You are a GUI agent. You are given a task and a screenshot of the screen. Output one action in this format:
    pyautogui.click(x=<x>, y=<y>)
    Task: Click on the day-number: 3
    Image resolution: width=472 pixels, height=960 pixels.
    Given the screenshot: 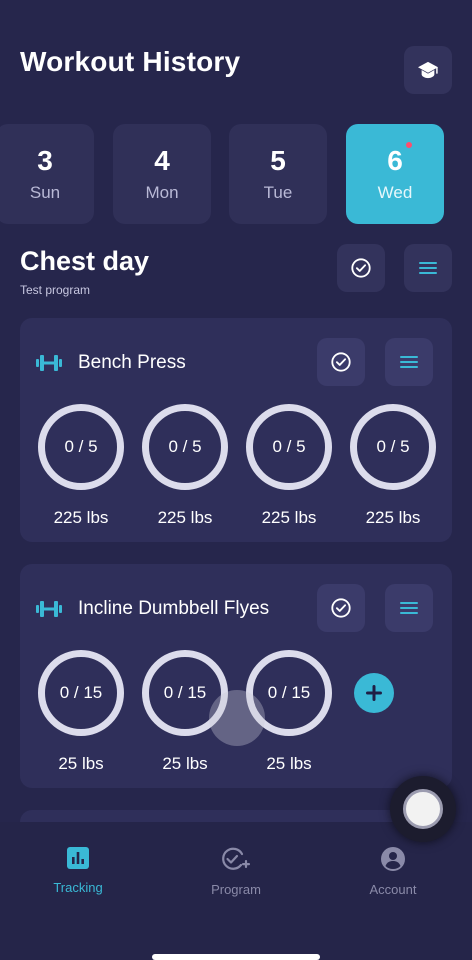 What is the action you would take?
    pyautogui.click(x=45, y=160)
    